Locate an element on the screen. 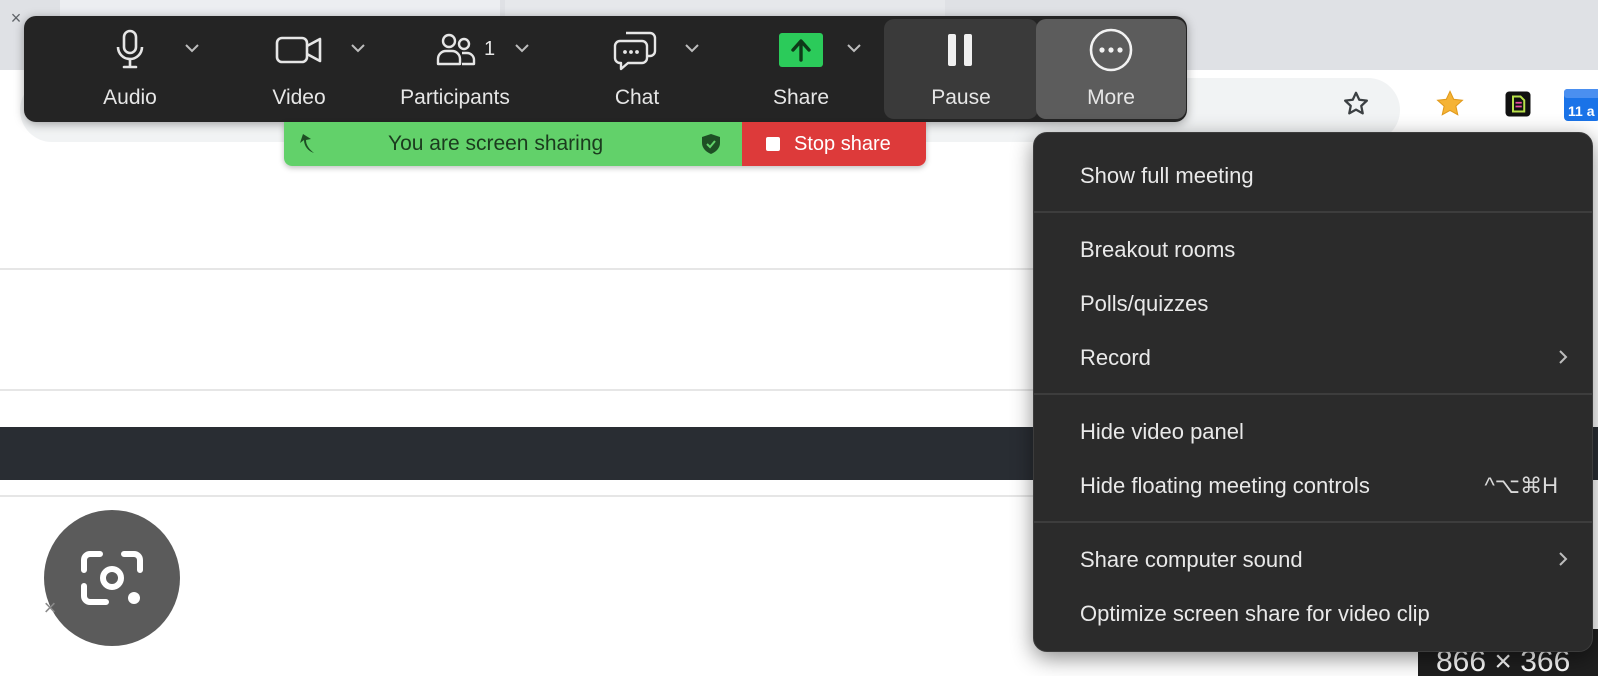 Image resolution: width=1598 pixels, height=676 pixels. audio-label: Audio is located at coordinates (130, 97).